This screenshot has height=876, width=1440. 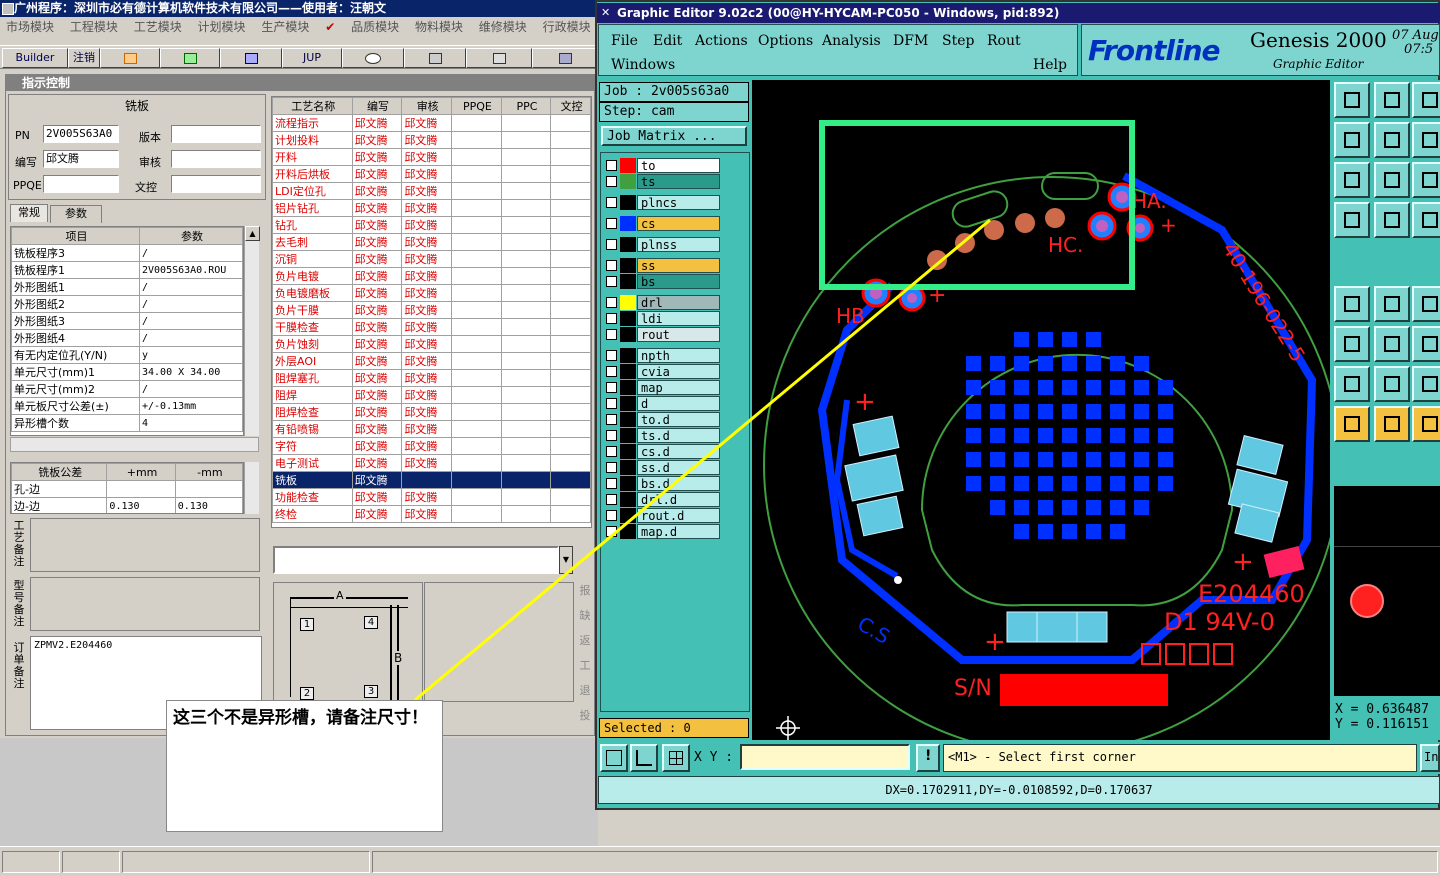 What do you see at coordinates (1392, 384) in the screenshot?
I see `tool-pencil-button` at bounding box center [1392, 384].